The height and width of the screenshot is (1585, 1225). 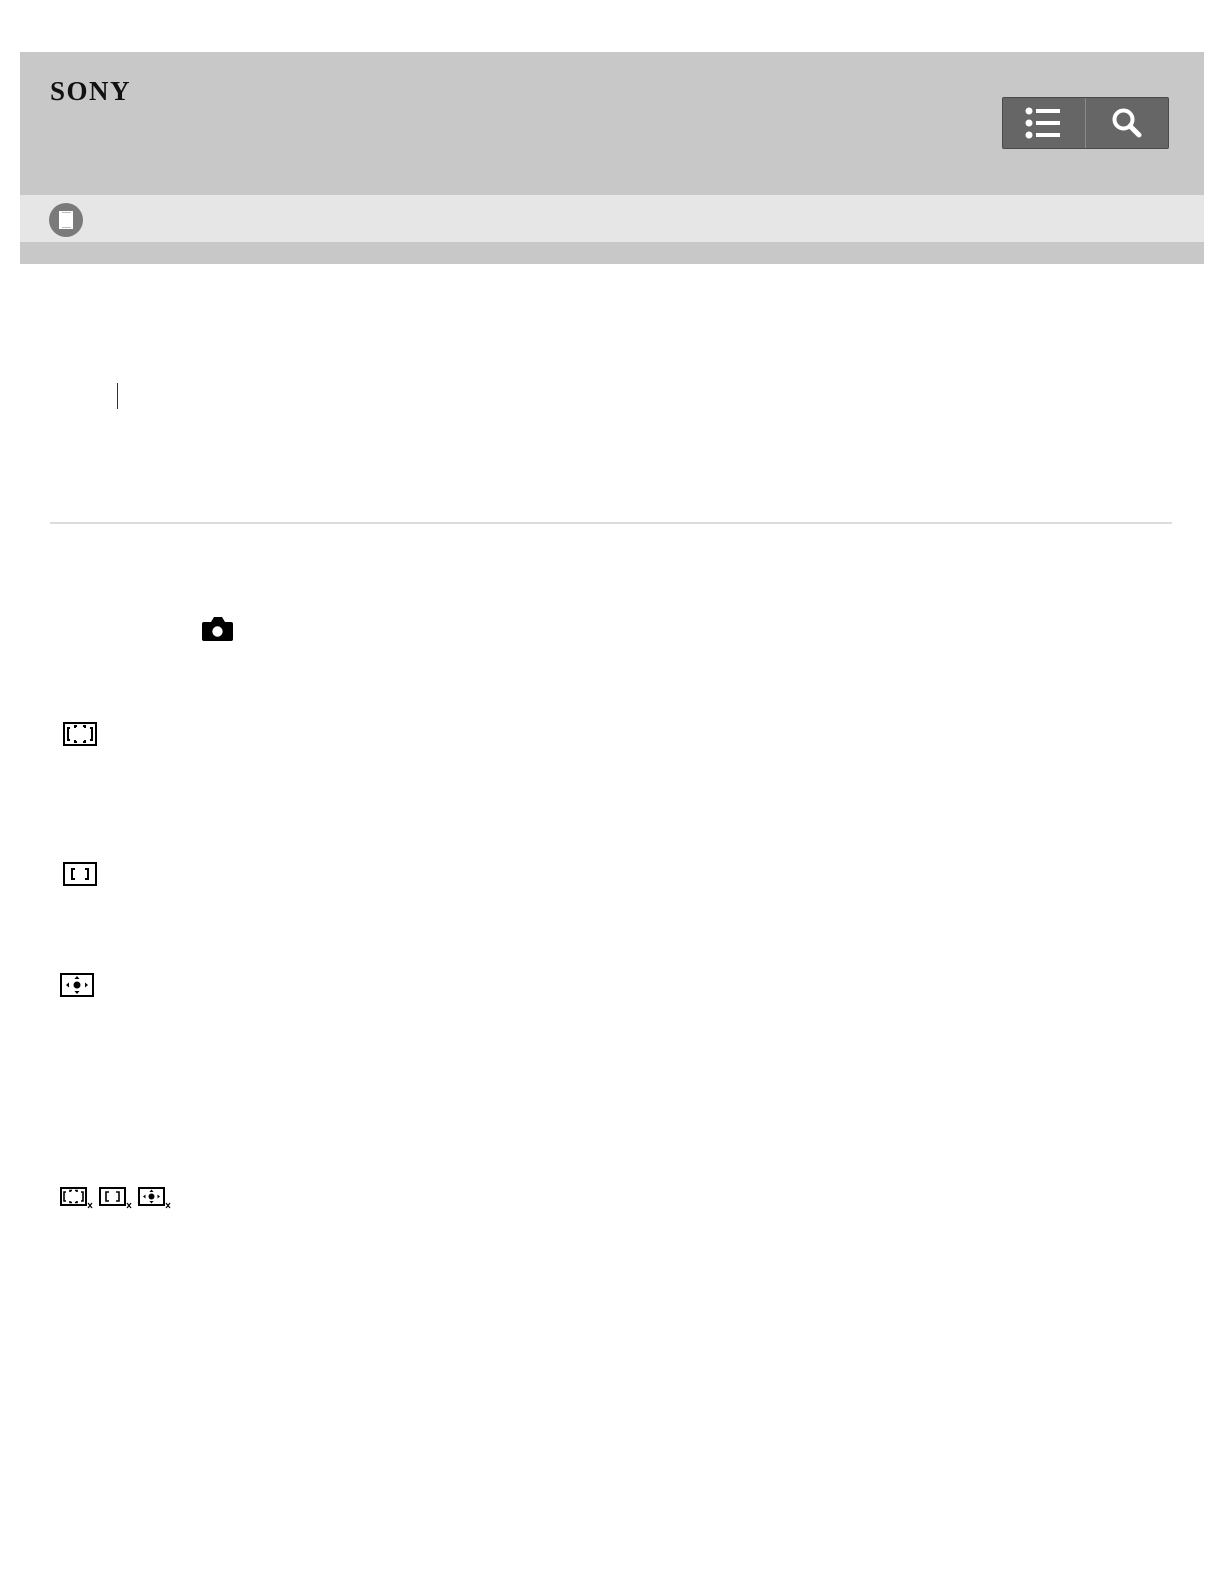 What do you see at coordinates (612, 253) in the screenshot?
I see `header-bottom-band` at bounding box center [612, 253].